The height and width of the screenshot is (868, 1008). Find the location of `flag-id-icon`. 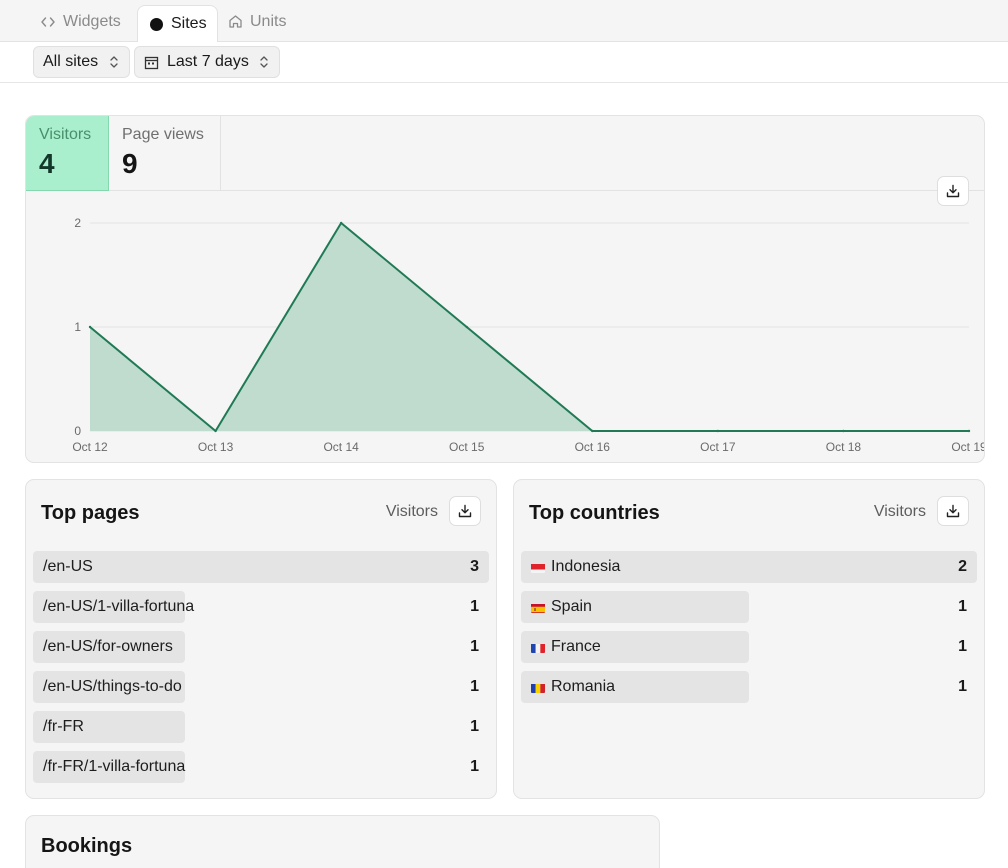

flag-id-icon is located at coordinates (538, 567).